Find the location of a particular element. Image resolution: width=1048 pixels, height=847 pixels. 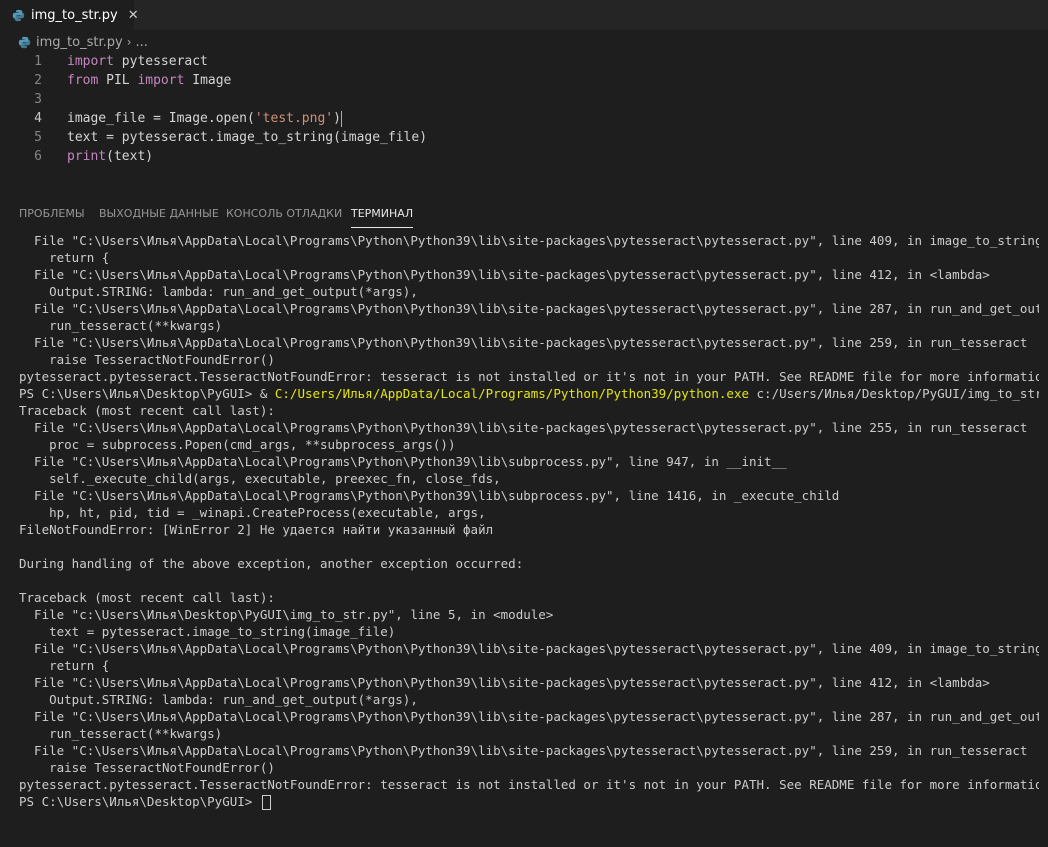

code-text: from PIL import Image is located at coordinates (149, 80).